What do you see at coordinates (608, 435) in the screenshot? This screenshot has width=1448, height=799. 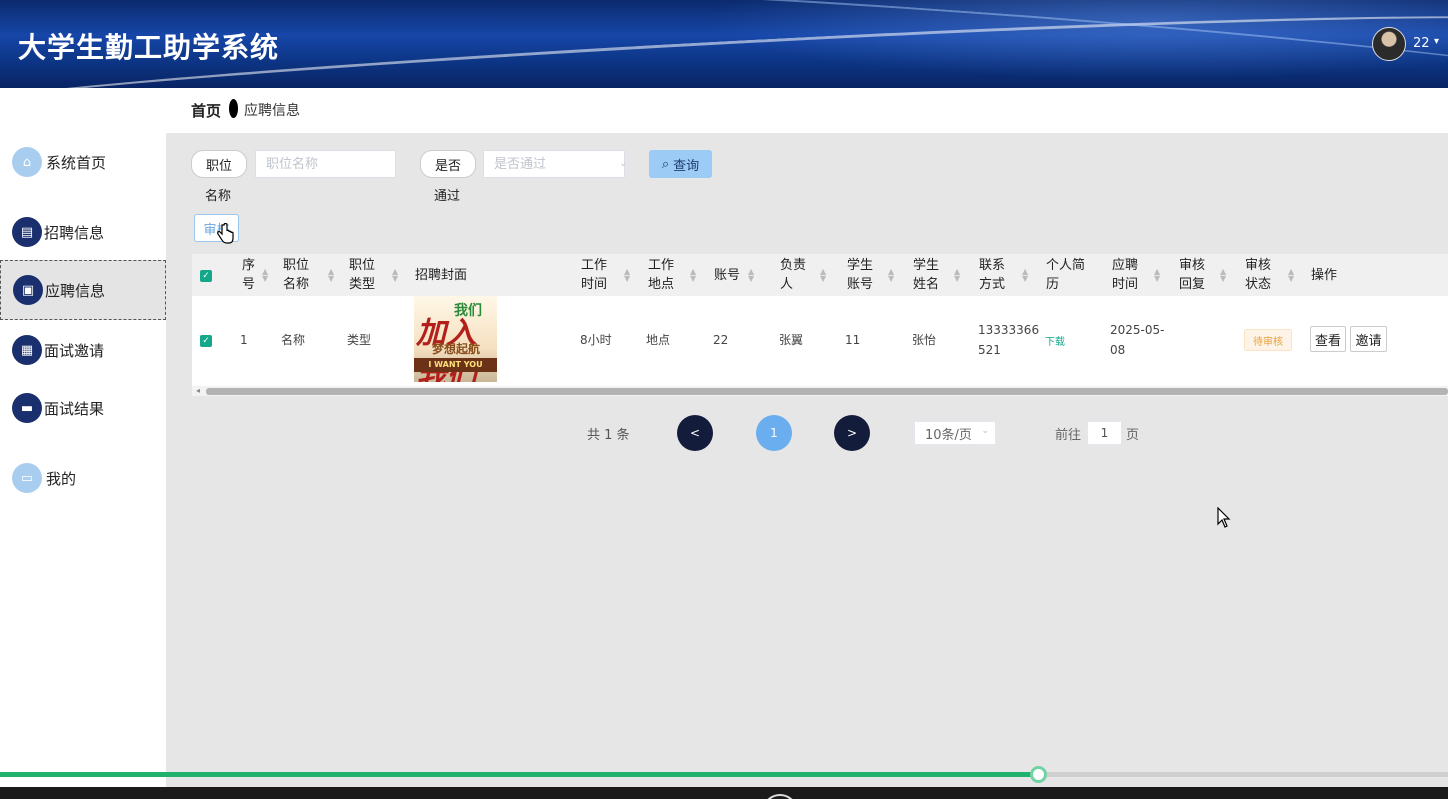 I see `pagination-total: 共 1 条` at bounding box center [608, 435].